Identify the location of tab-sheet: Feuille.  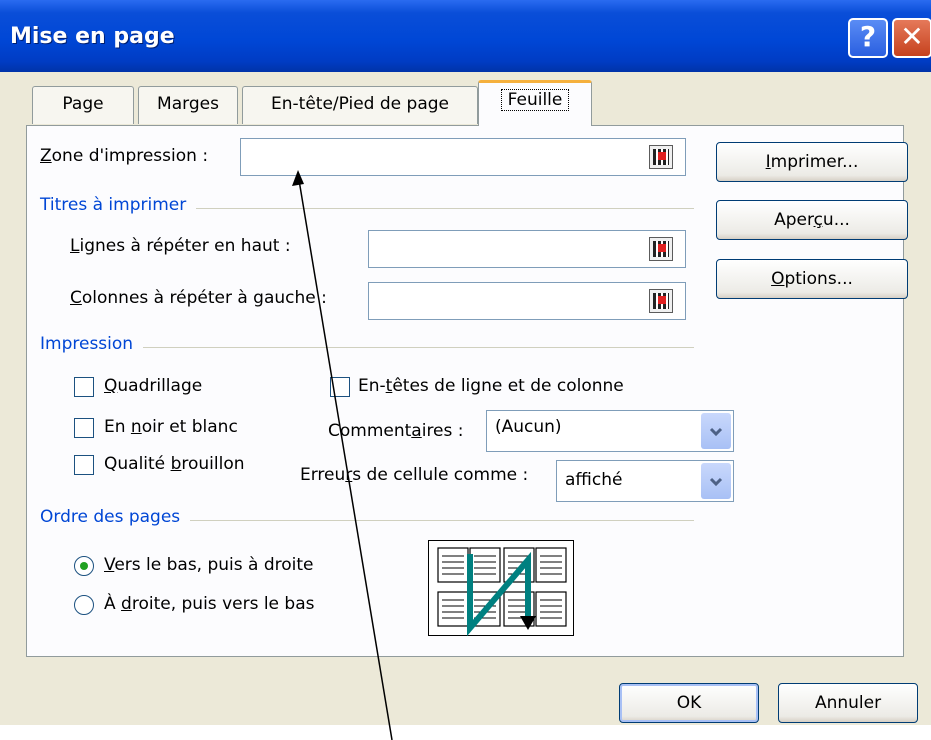
(535, 103).